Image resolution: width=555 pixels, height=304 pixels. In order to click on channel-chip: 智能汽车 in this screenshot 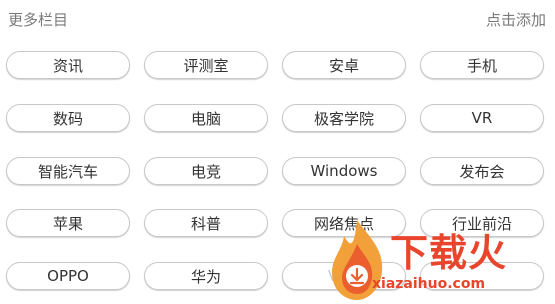, I will do `click(68, 171)`.